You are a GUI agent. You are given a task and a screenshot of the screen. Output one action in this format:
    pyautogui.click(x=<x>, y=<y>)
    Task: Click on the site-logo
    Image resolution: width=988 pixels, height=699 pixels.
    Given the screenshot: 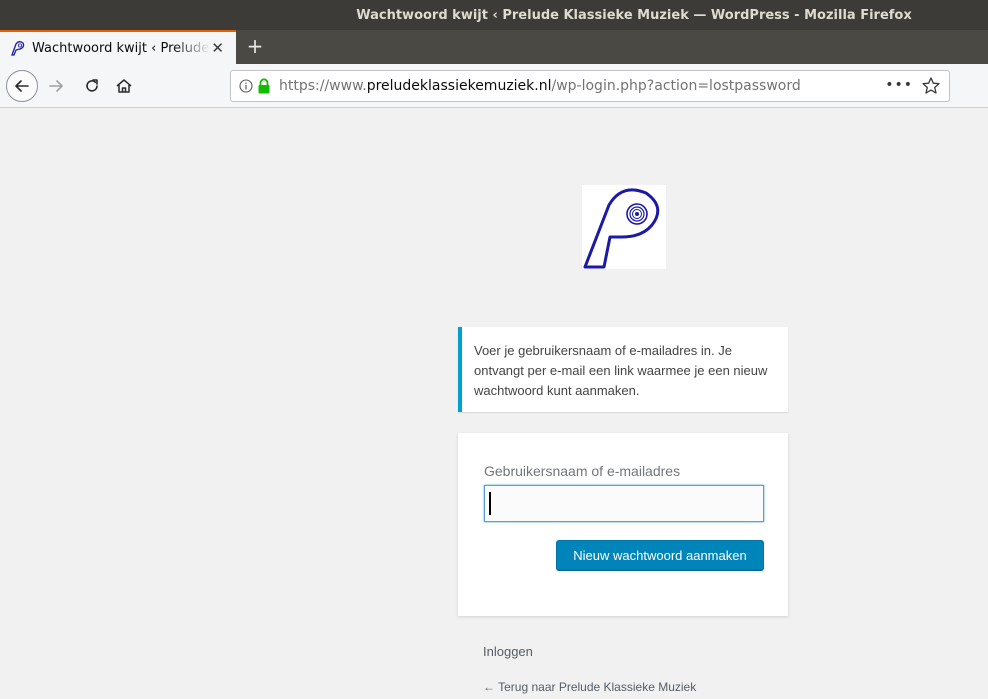 What is the action you would take?
    pyautogui.click(x=624, y=227)
    